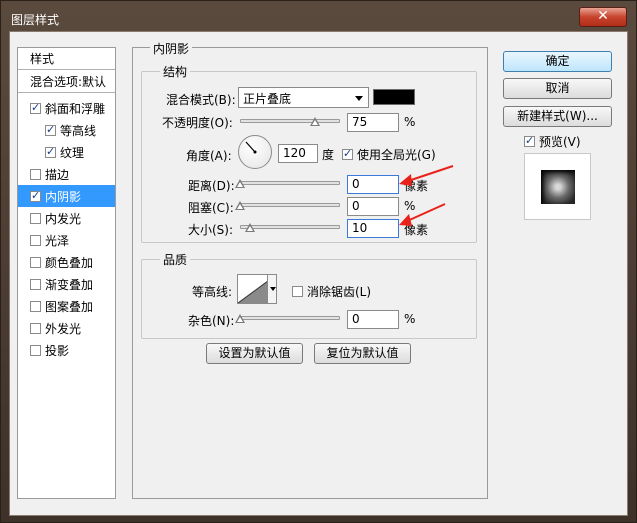 The width and height of the screenshot is (637, 523). I want to click on blend-mode-value: 正片叠底, so click(267, 99).